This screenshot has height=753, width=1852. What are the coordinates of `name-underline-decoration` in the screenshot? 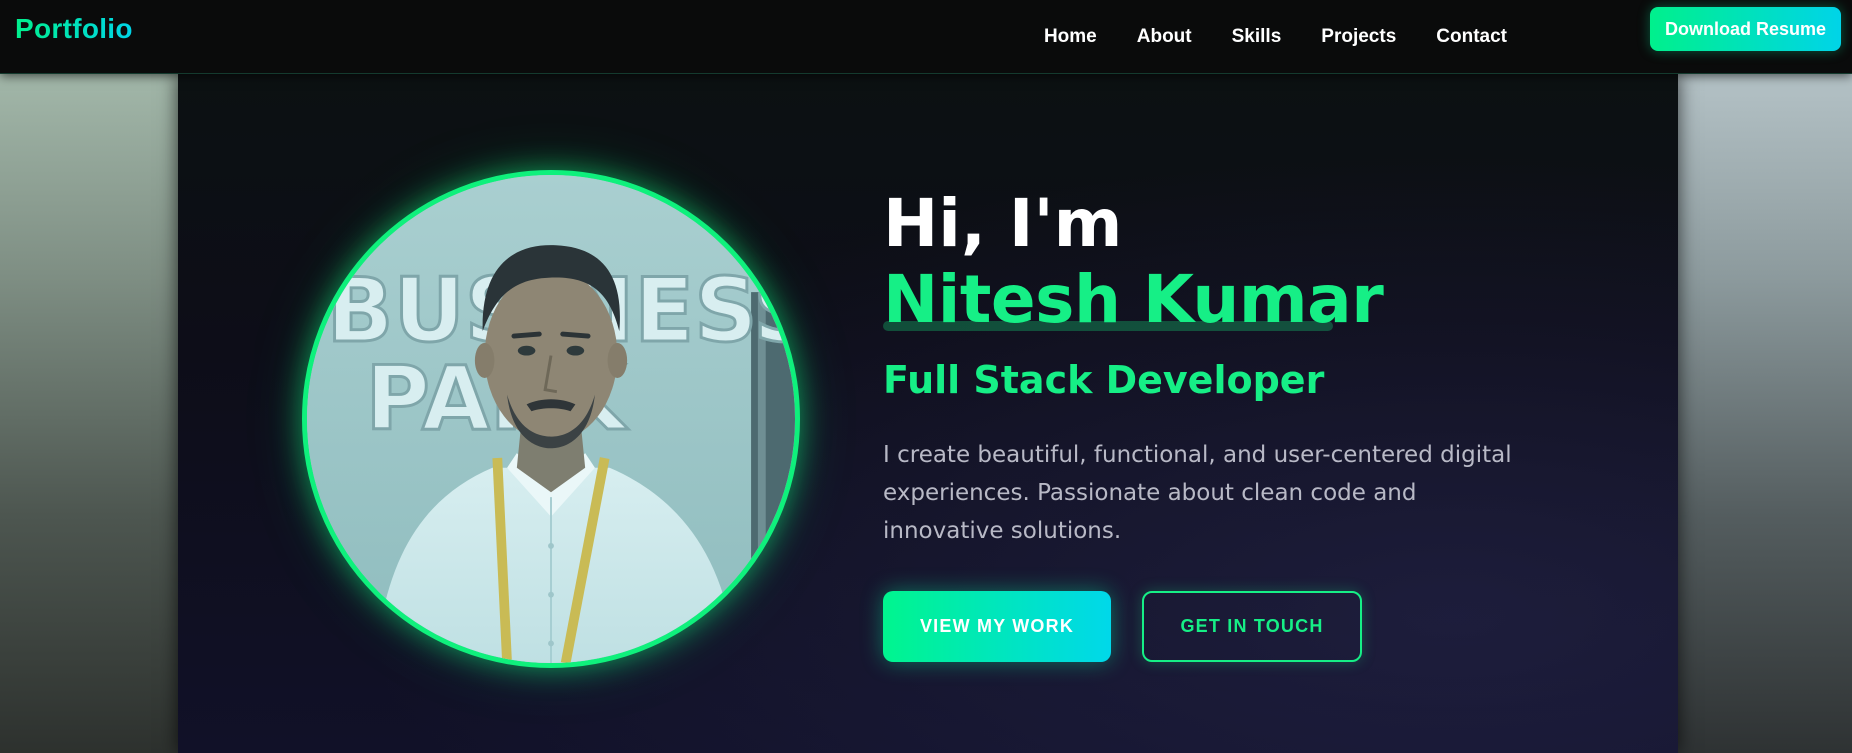 It's located at (1108, 326).